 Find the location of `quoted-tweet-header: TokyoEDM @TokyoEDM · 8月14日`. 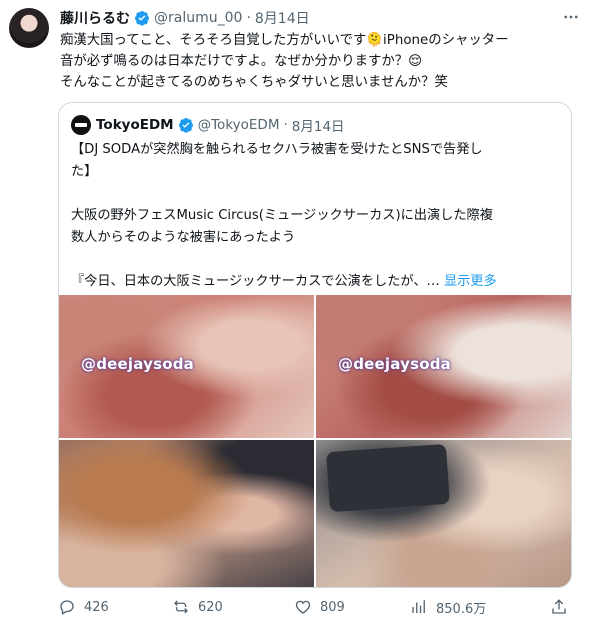

quoted-tweet-header: TokyoEDM @TokyoEDM · 8月14日 is located at coordinates (208, 125).